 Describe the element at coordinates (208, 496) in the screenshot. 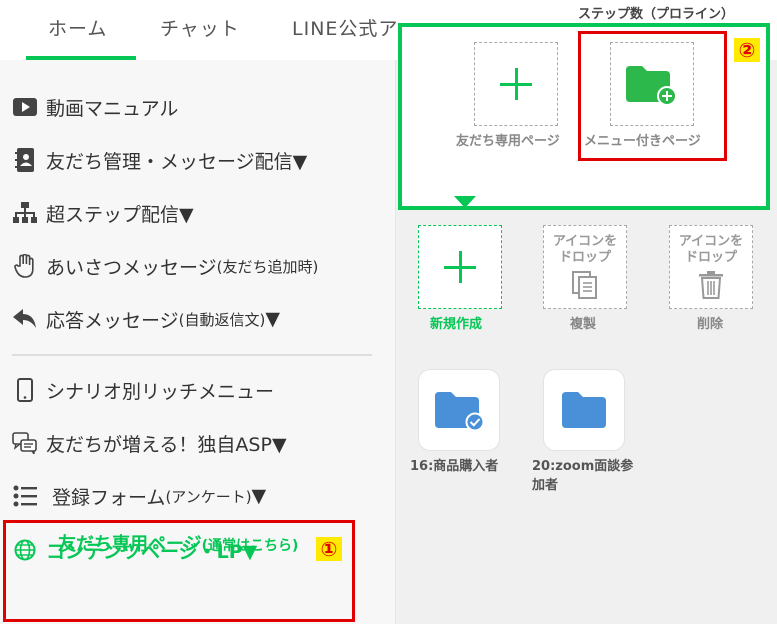

I see `sidebar-item-sublabel: (アンケート)` at that location.